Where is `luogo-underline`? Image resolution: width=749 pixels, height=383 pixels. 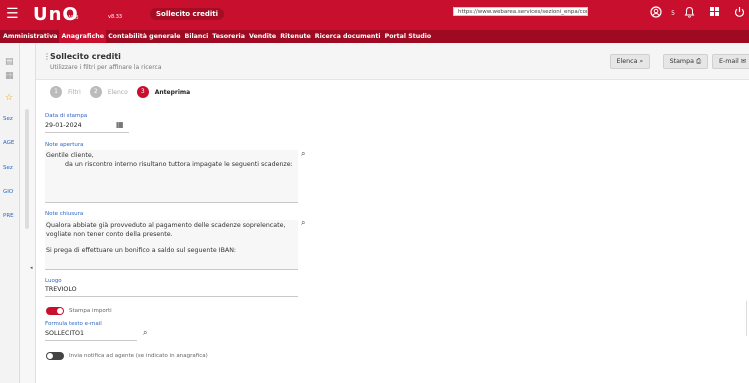
luogo-underline is located at coordinates (171, 296).